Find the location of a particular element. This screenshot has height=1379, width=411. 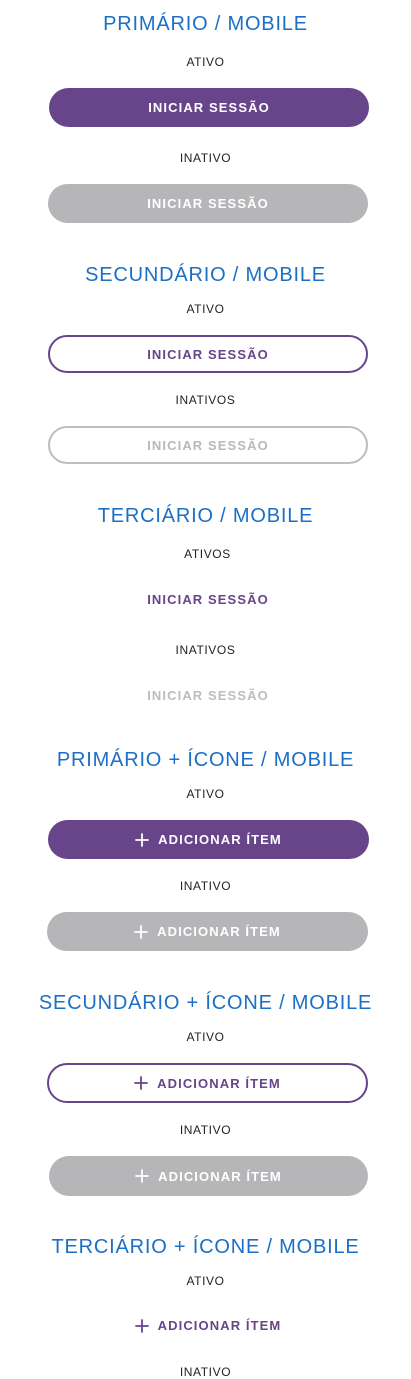

primary-icon-button-inactive: ADICIONAR ÍTEM is located at coordinates (207, 931).